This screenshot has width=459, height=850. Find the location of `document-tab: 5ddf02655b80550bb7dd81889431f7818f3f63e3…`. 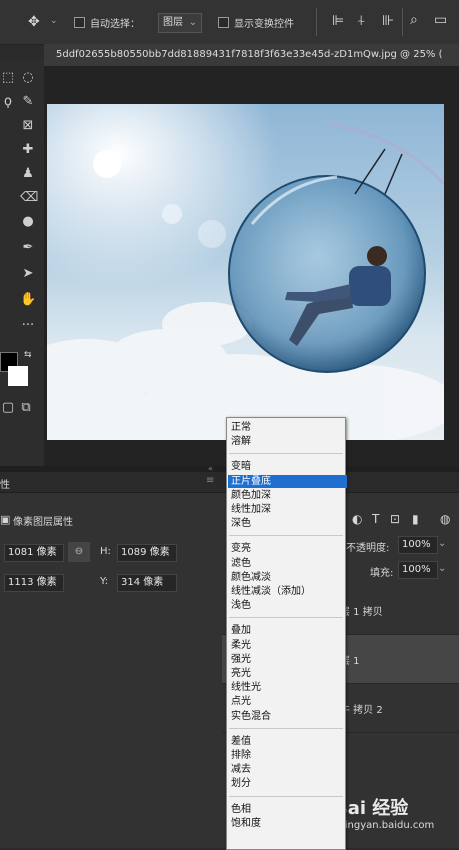

document-tab: 5ddf02655b80550bb7dd81889431f7818f3f63e3… is located at coordinates (251, 55).